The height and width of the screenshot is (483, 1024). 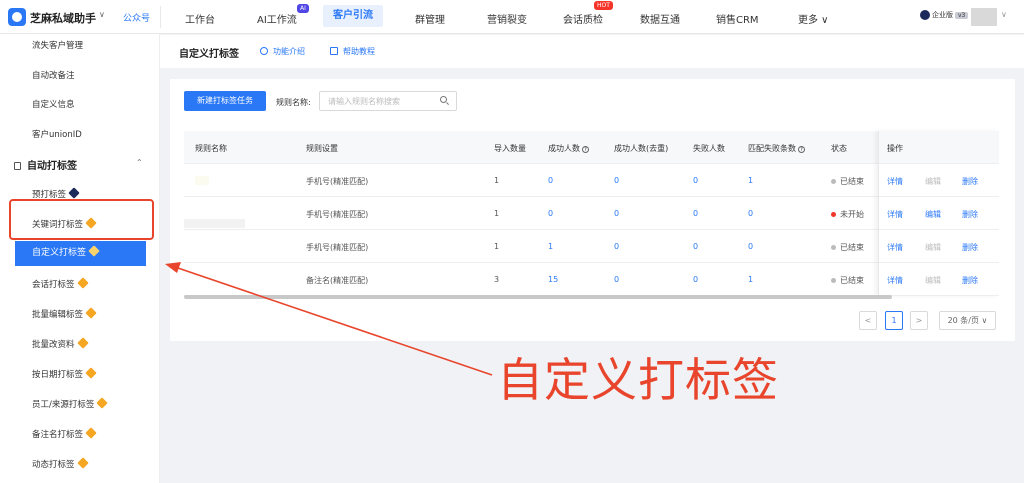 I want to click on rule-name-search-input, so click(x=388, y=101).